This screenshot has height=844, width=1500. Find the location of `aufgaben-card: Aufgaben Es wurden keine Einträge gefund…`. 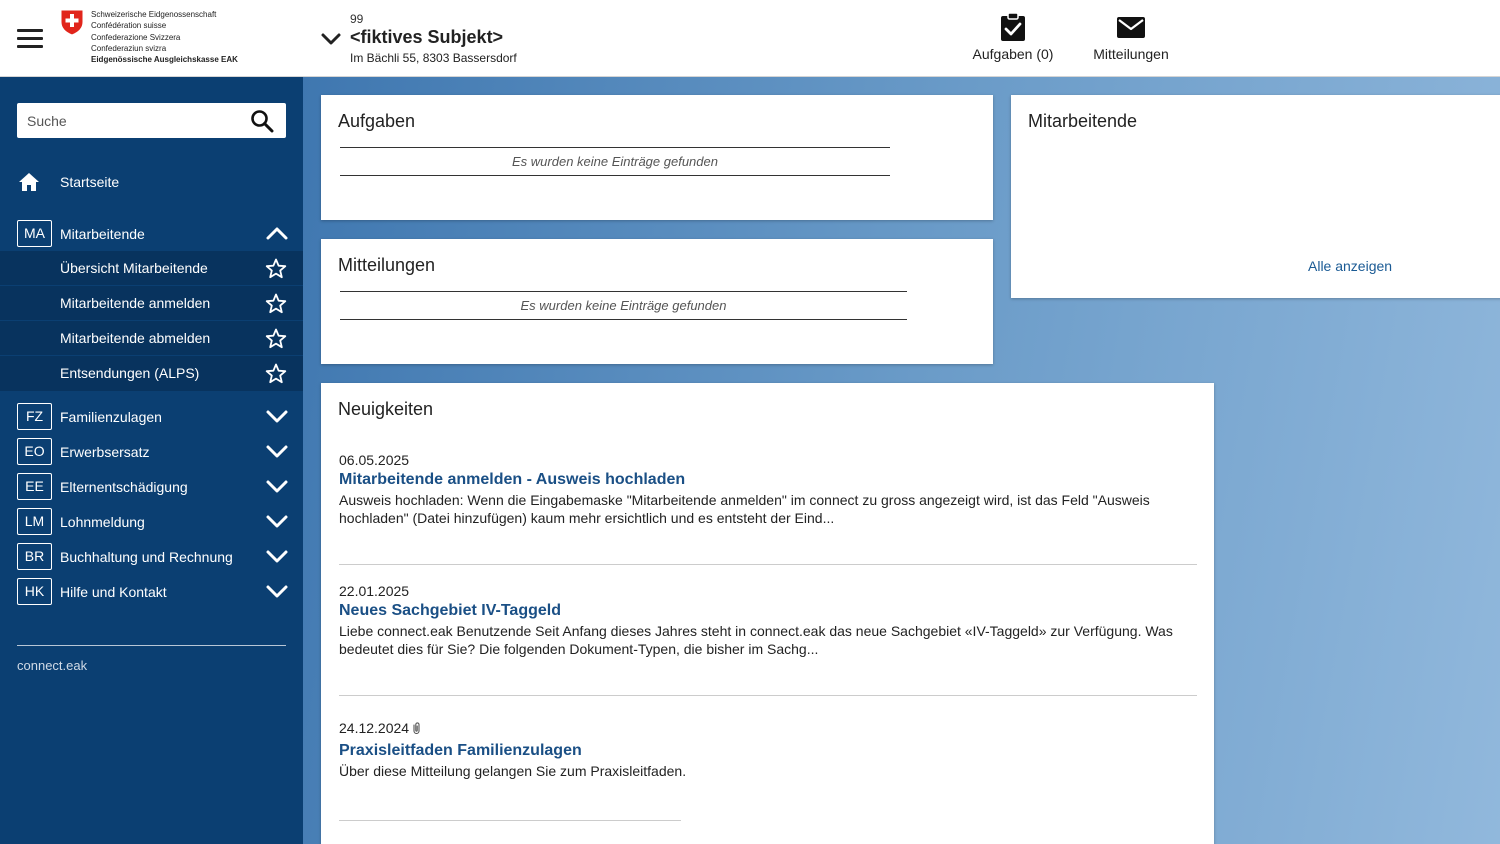

aufgaben-card: Aufgaben Es wurden keine Einträge gefund… is located at coordinates (657, 157).